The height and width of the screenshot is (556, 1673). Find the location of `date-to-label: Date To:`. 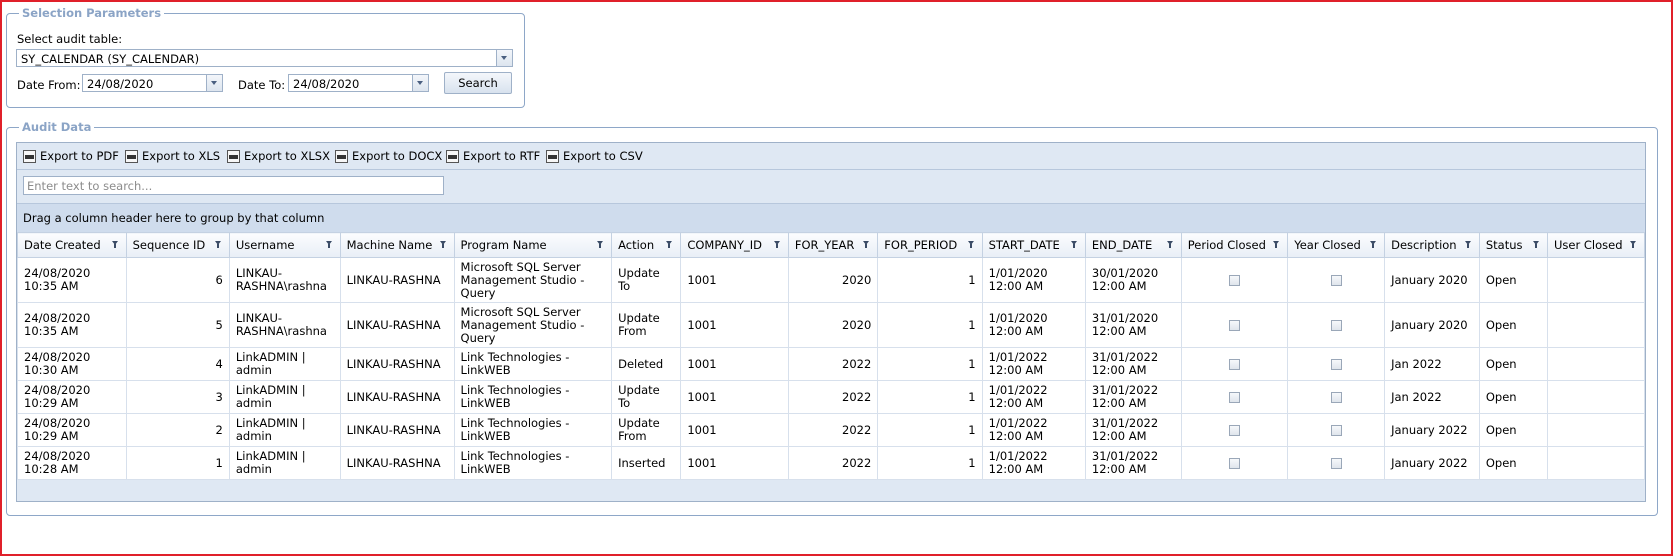

date-to-label: Date To: is located at coordinates (262, 85).